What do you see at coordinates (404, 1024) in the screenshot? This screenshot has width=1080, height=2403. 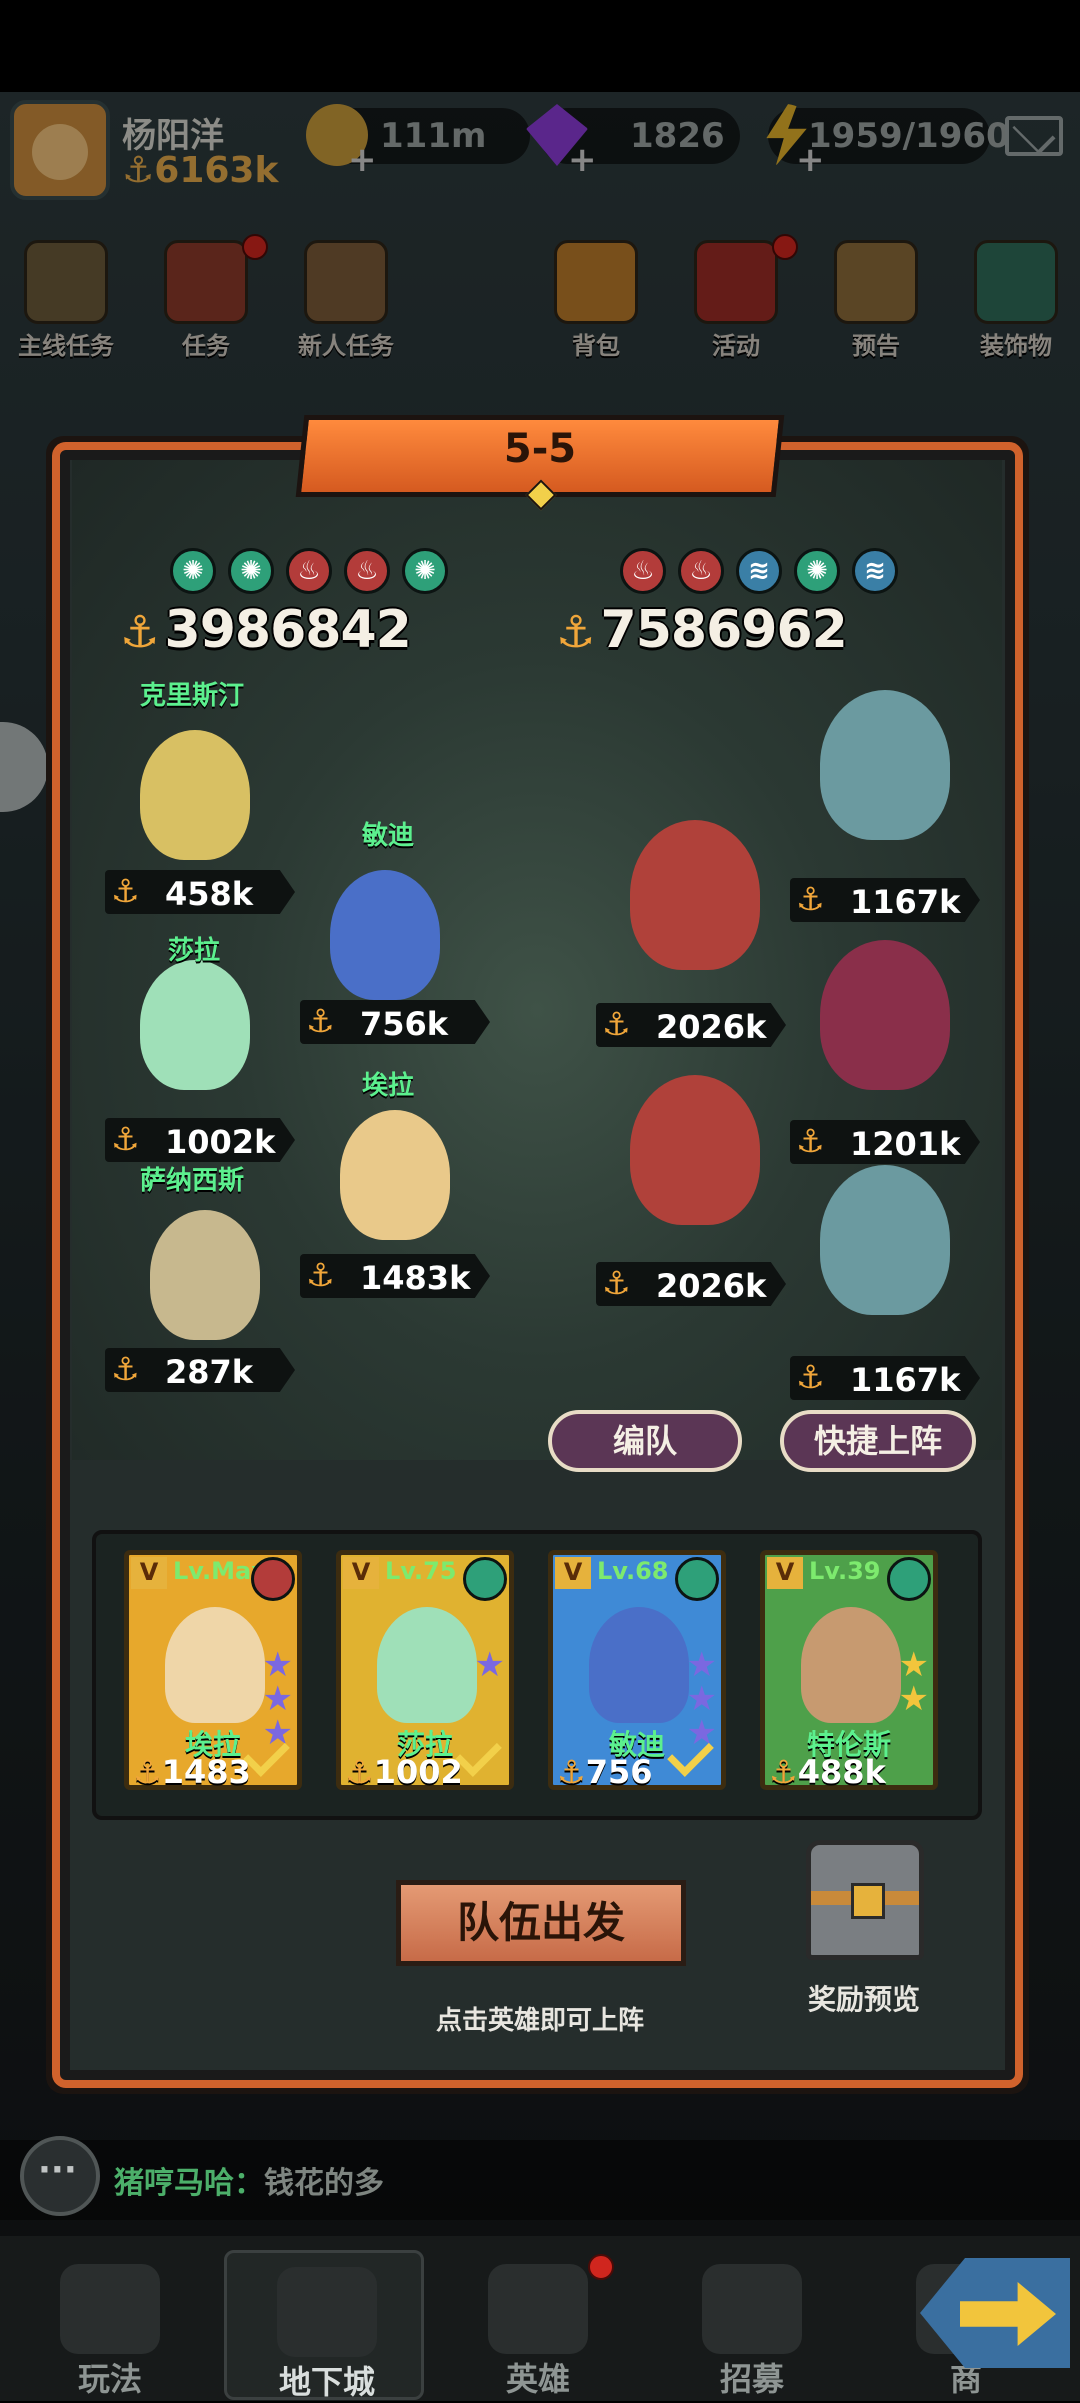 I see `hero-power-value: 756k` at bounding box center [404, 1024].